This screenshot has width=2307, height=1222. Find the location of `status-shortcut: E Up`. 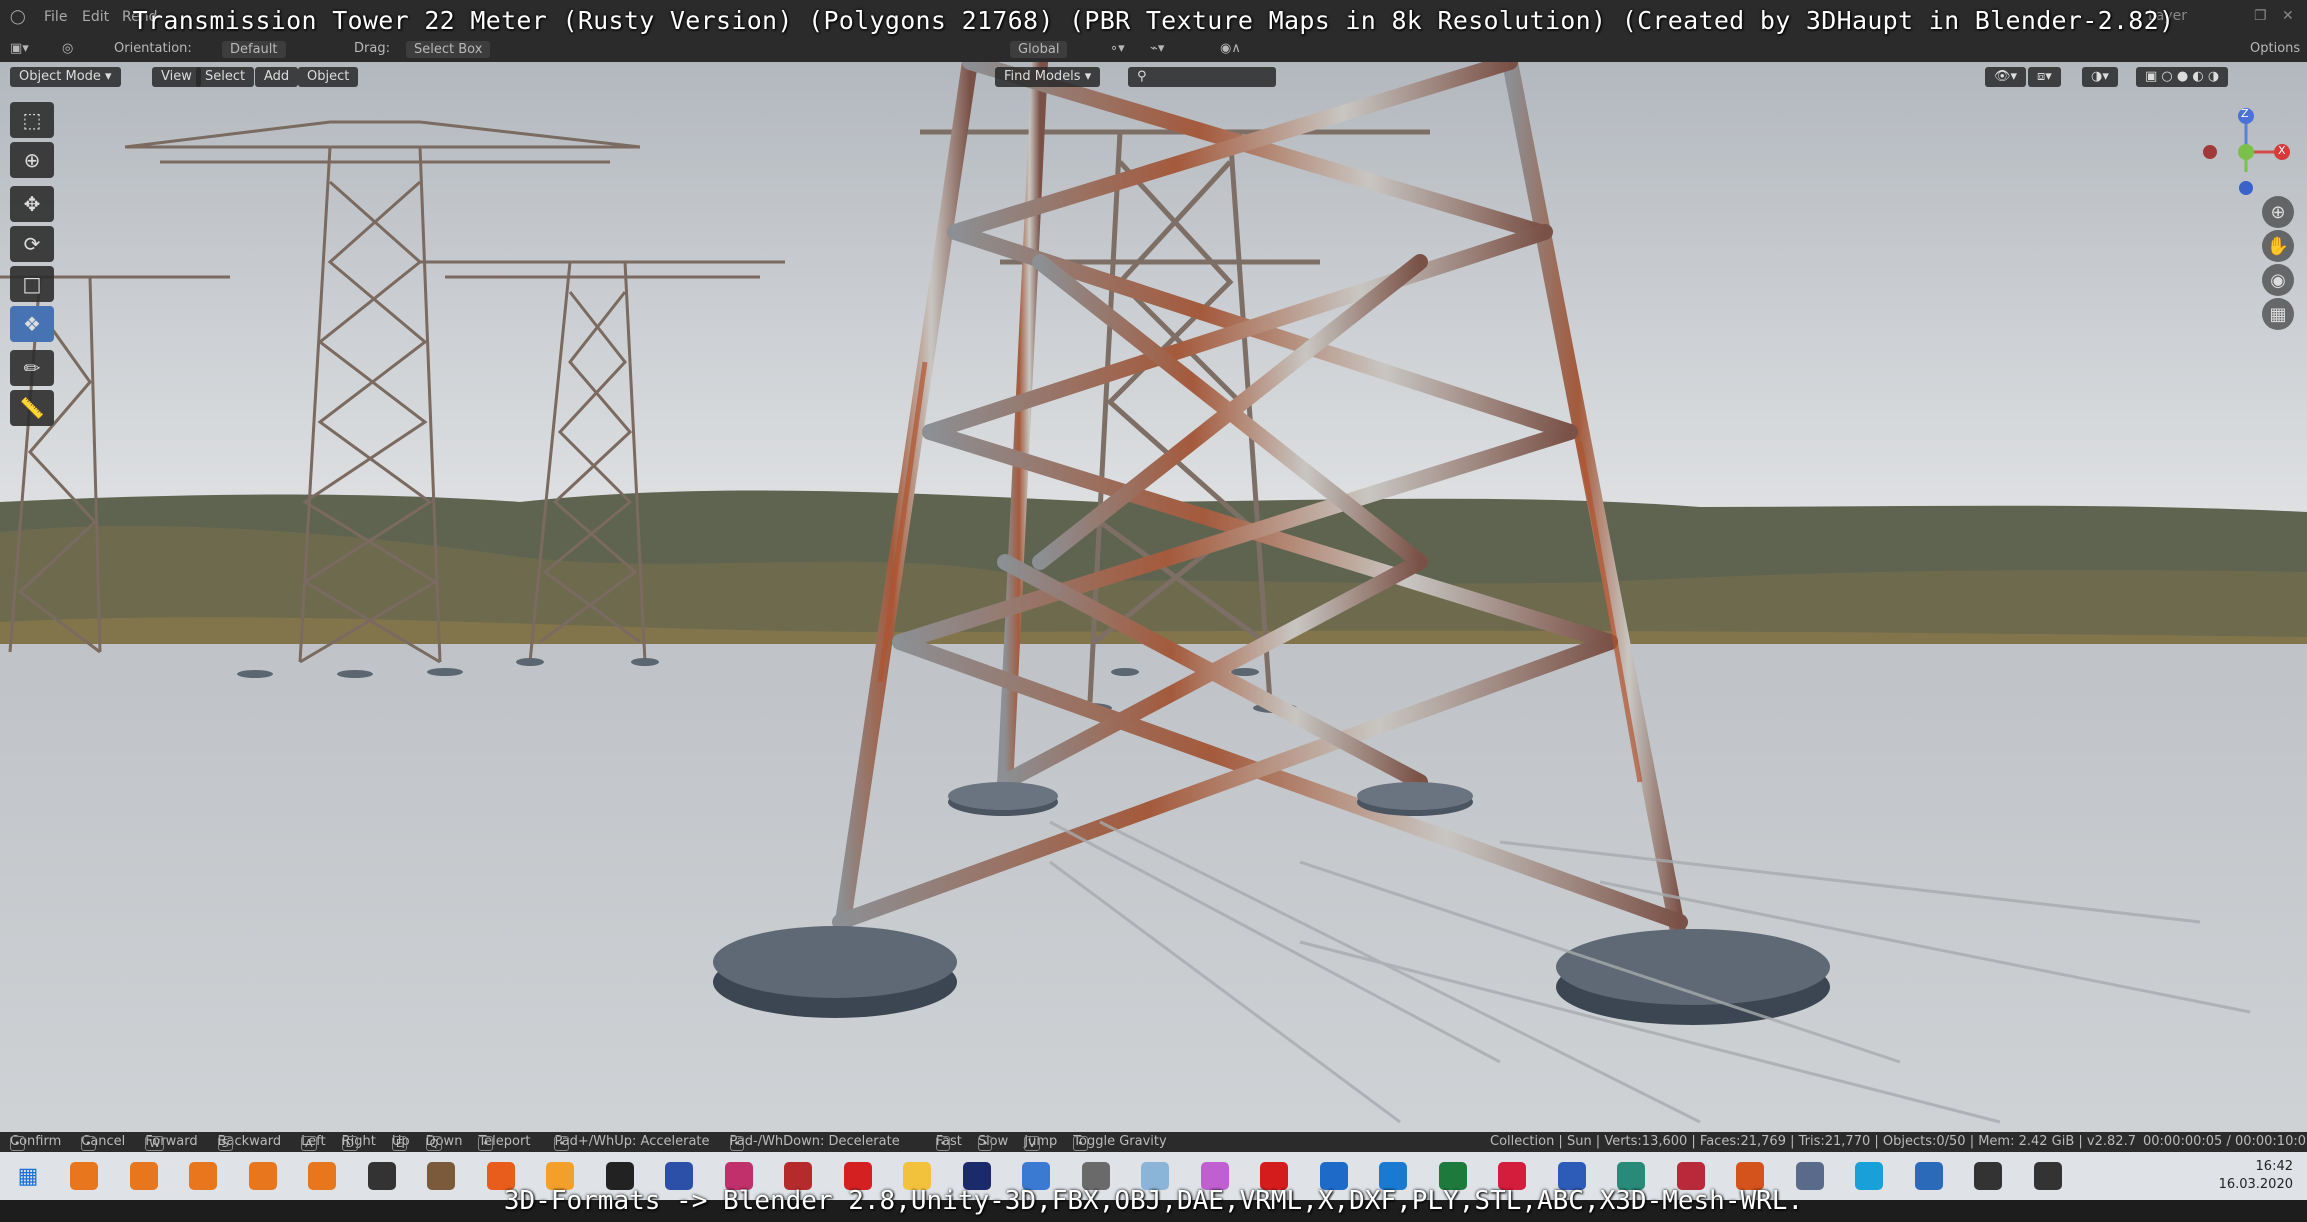

status-shortcut: E Up is located at coordinates (400, 1142).